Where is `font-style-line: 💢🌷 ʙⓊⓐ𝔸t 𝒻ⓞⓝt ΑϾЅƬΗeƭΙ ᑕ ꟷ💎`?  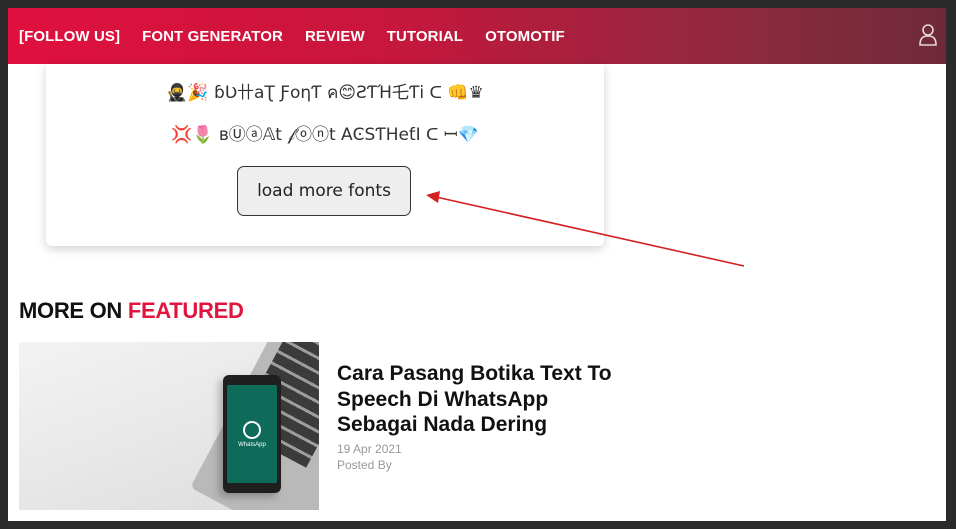
font-style-line: 💢🌷 ʙⓊⓐ𝔸t 𝒻ⓞⓝt ΑϾЅƬΗeƭΙ ᑕ ꟷ💎 is located at coordinates (325, 132).